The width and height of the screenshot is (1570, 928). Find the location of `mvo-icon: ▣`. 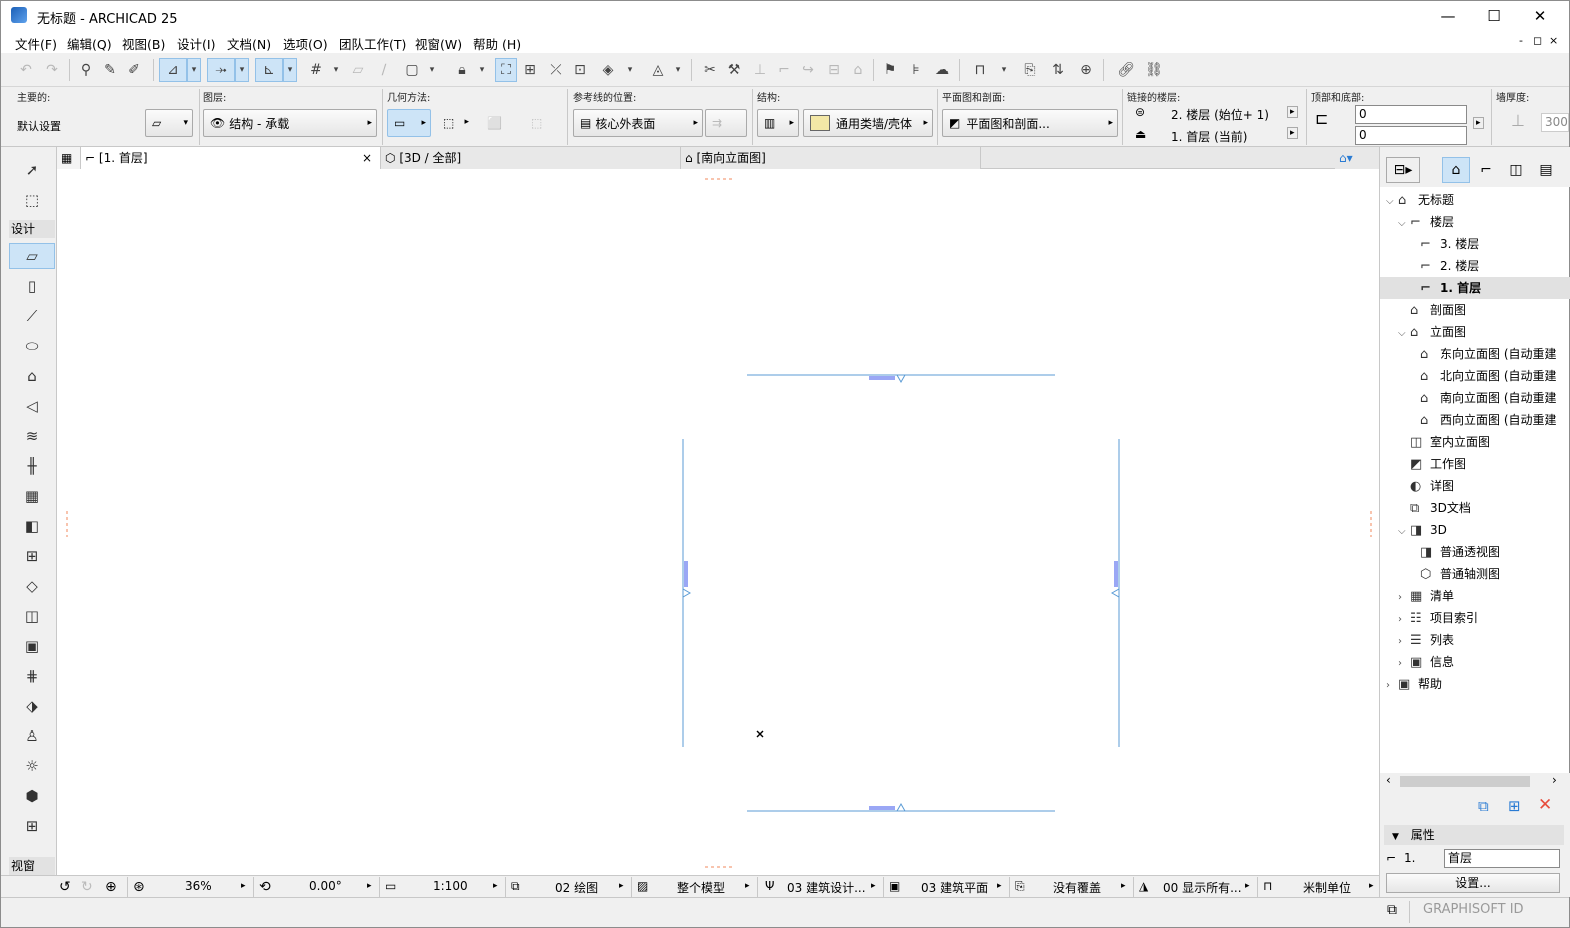

mvo-icon: ▣ is located at coordinates (894, 886).